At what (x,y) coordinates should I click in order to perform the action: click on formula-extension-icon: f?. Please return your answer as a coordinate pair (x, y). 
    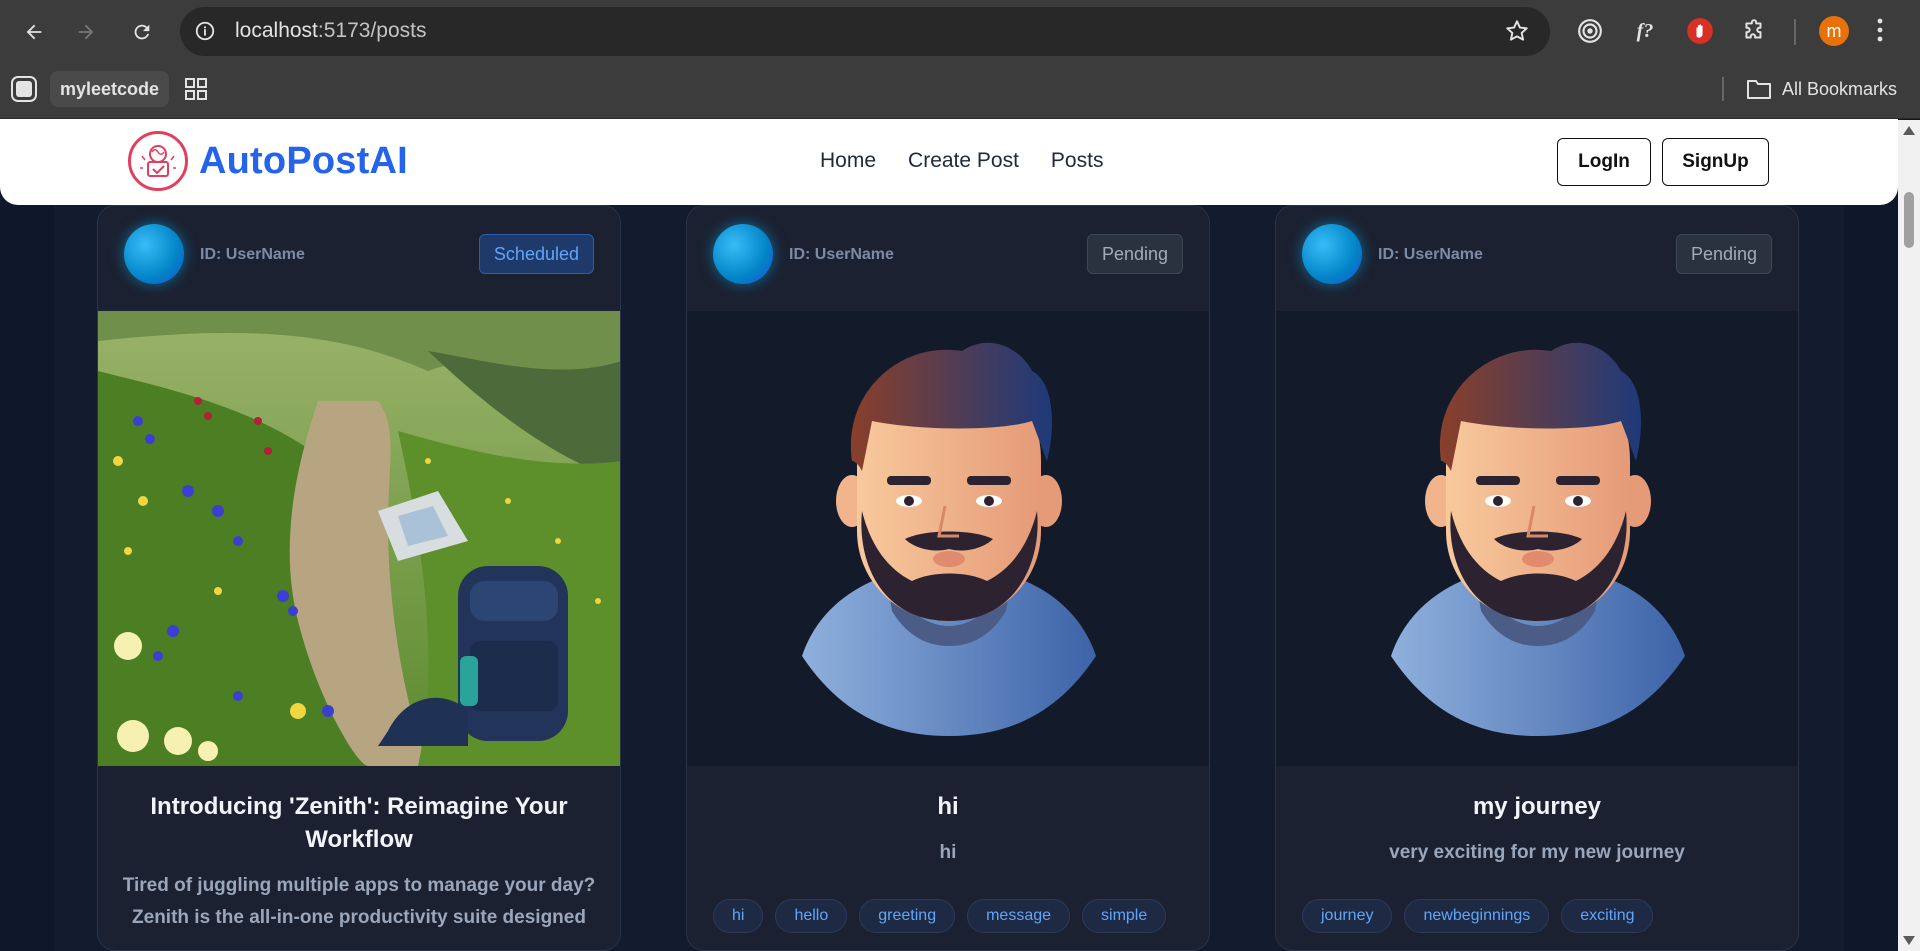
    Looking at the image, I should click on (1645, 31).